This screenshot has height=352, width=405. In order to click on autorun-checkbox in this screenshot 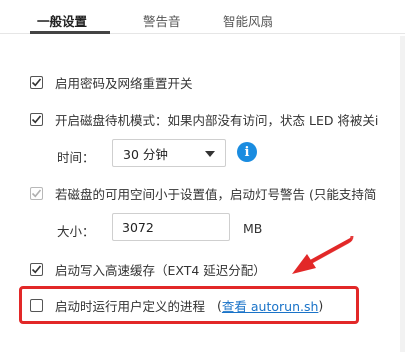, I will do `click(36, 305)`.